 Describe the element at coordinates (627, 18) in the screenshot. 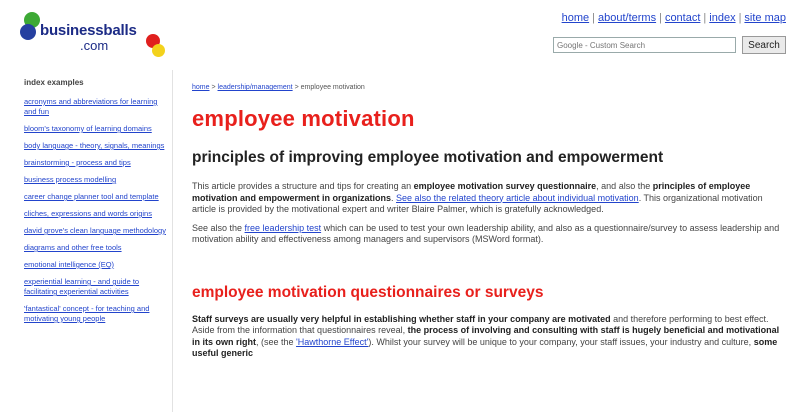

I see `nav-link-about: about/terms` at that location.